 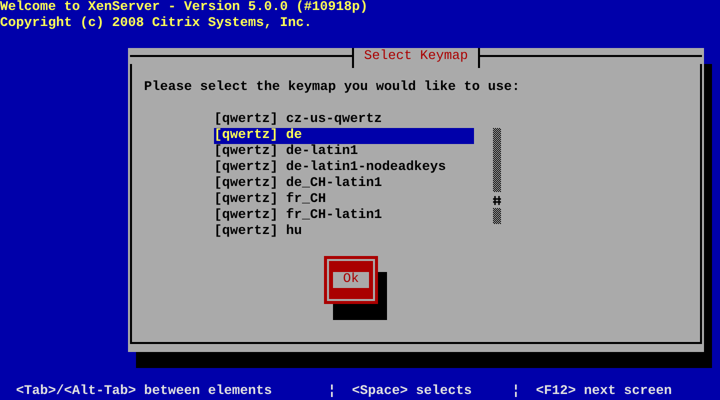 What do you see at coordinates (156, 24) in the screenshot?
I see `copyright-text: Copyright (c) 2008 Citrix Systems, Inc.` at bounding box center [156, 24].